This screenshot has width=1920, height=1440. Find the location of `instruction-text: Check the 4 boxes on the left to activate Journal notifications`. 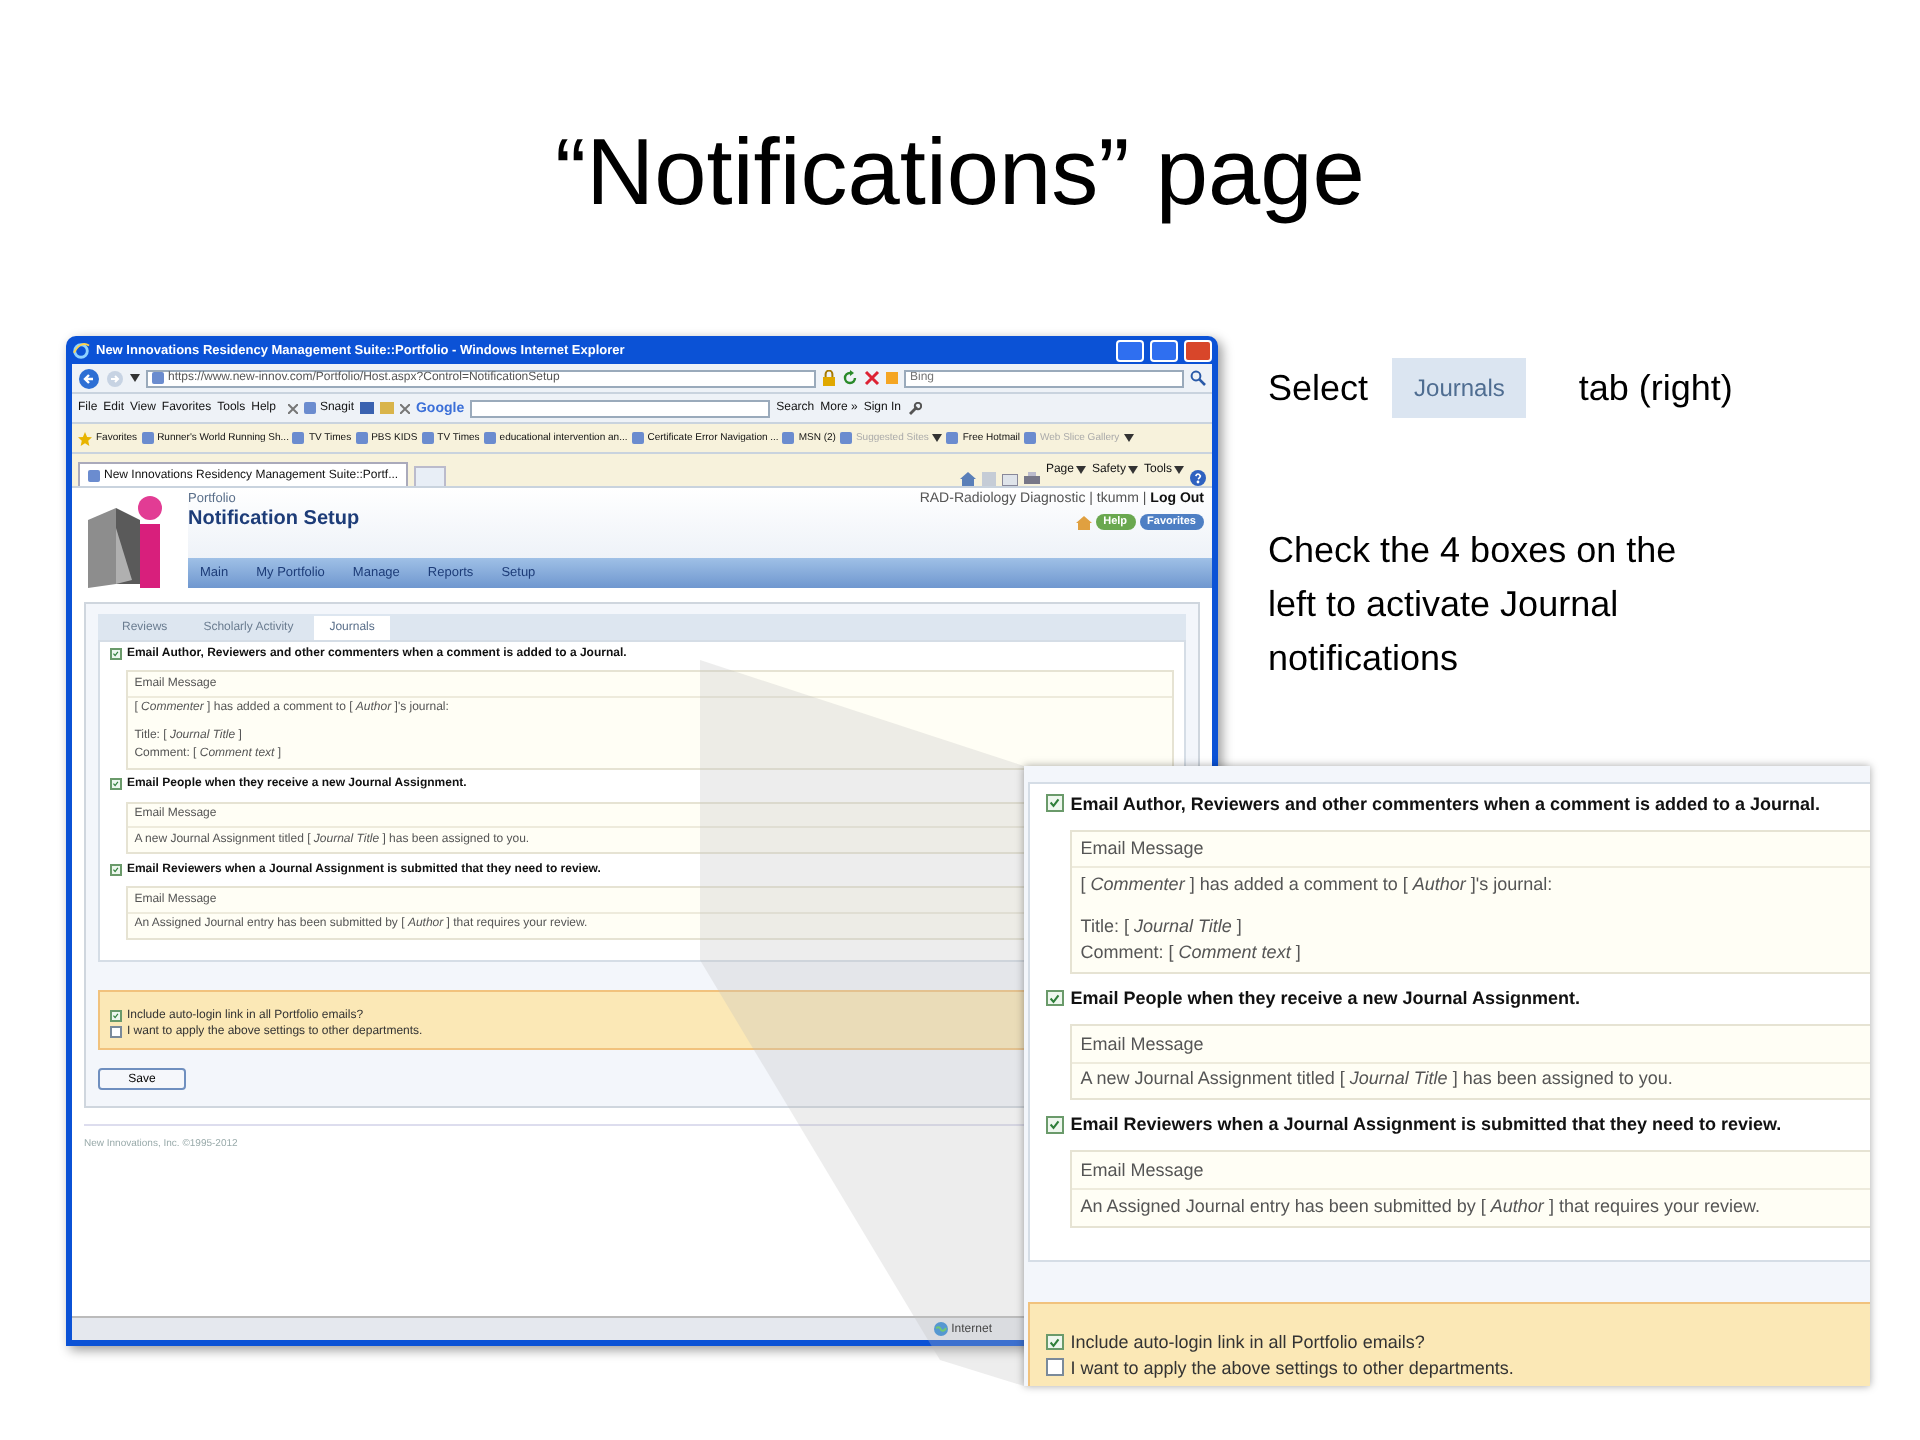

instruction-text: Check the 4 boxes on the left to activate Journal notifications is located at coordinates (1473, 605).